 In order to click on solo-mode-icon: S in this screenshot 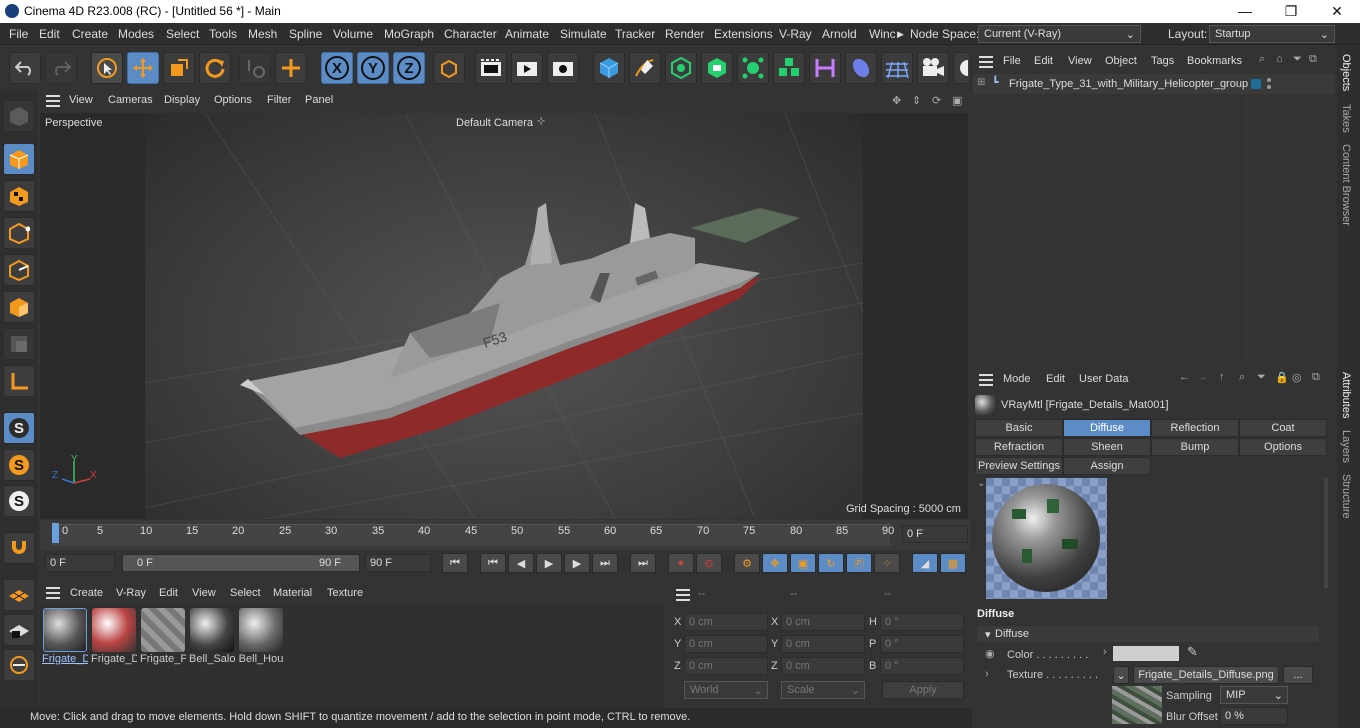, I will do `click(19, 465)`.